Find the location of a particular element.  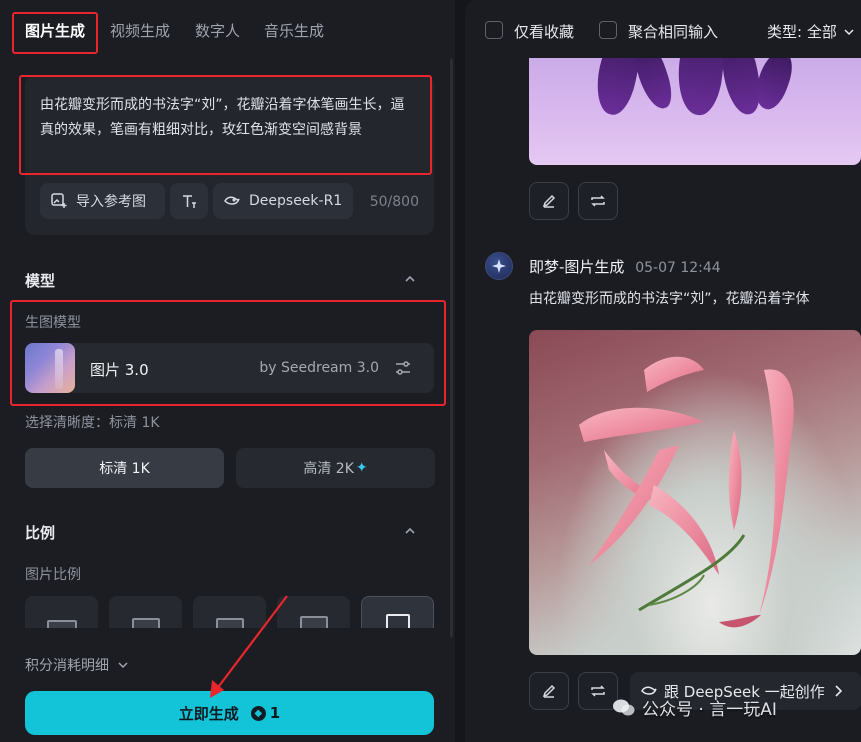

watermark: 公众号 · 言一玩AI is located at coordinates (694, 707).